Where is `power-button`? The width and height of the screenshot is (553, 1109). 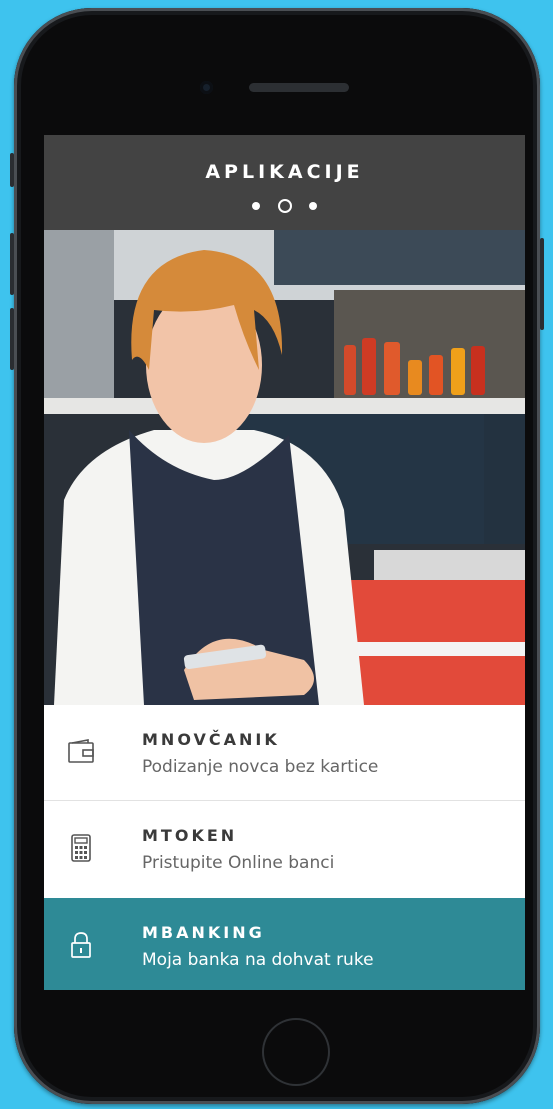
power-button is located at coordinates (542, 284).